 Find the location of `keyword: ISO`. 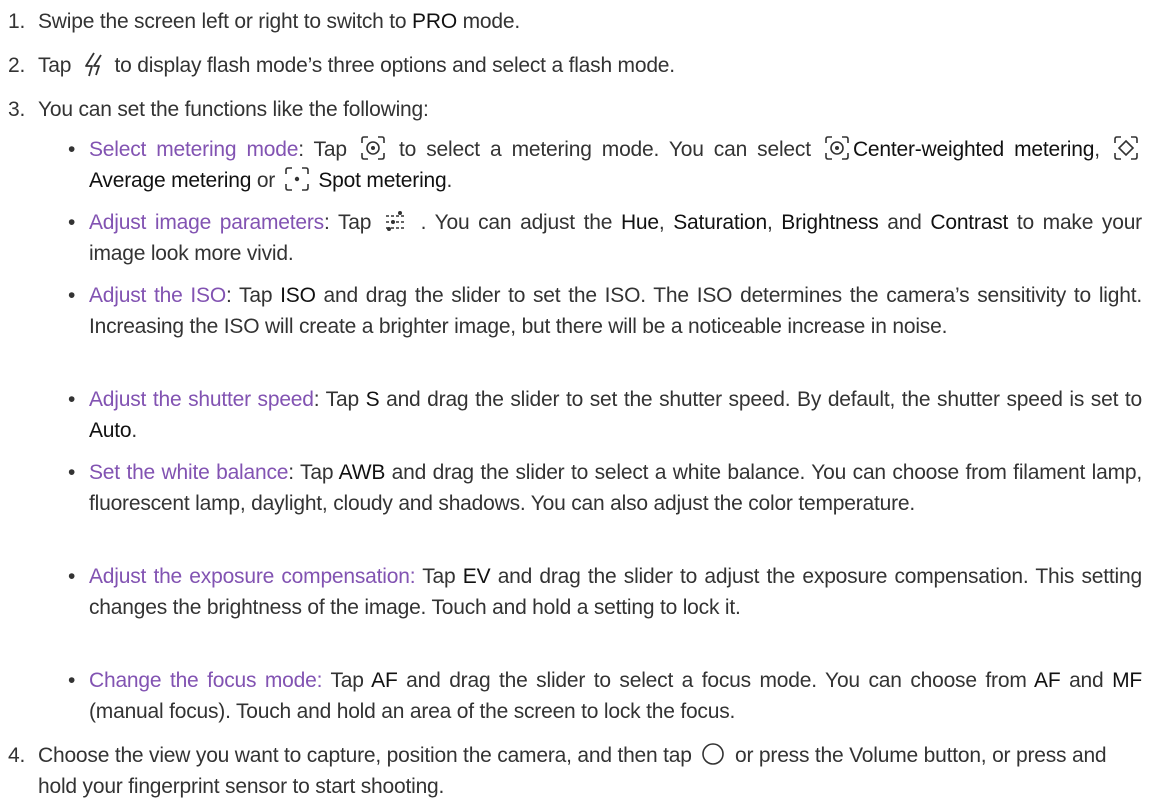

keyword: ISO is located at coordinates (298, 295).